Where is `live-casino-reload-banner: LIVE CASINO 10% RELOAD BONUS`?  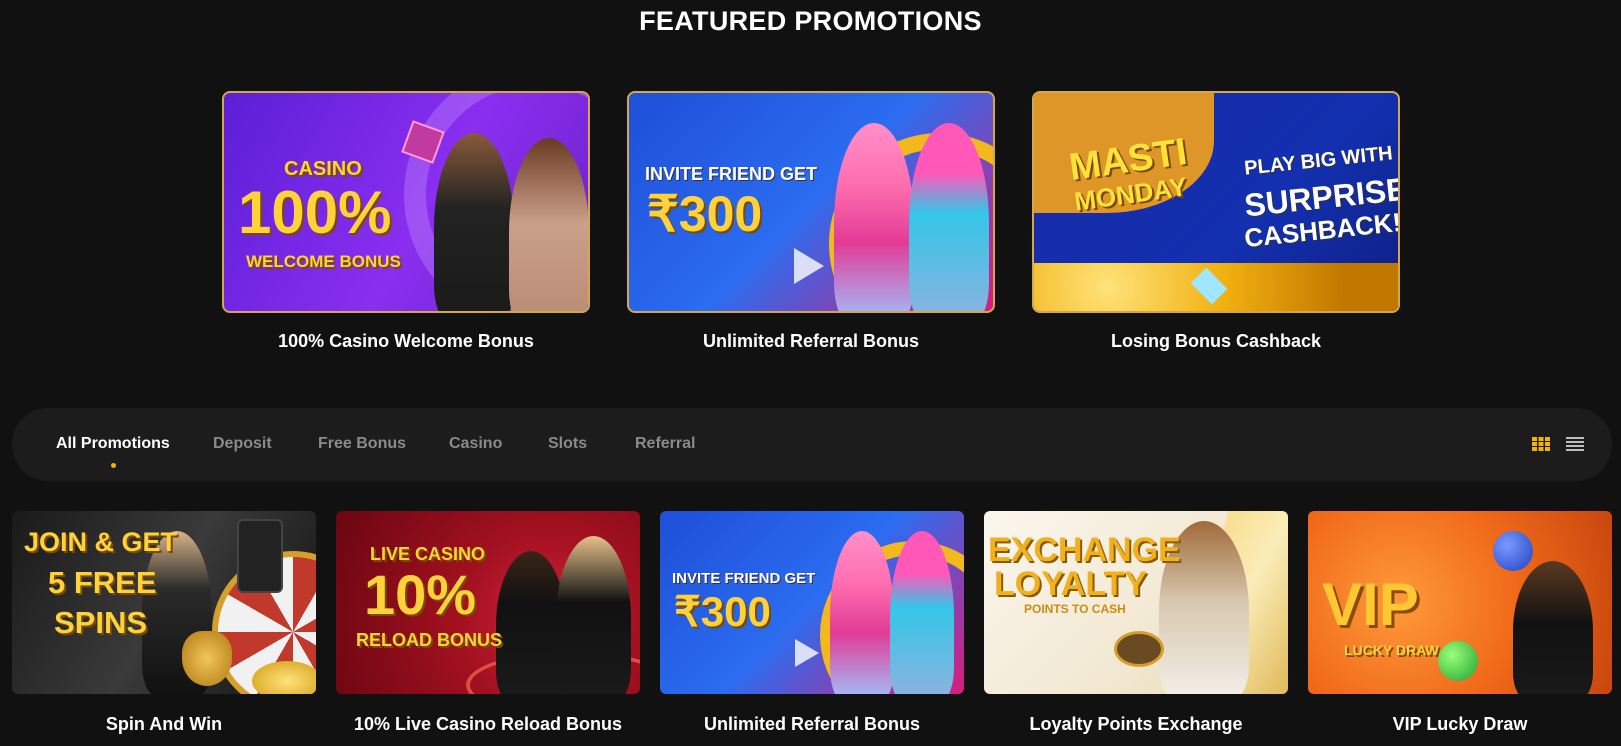 live-casino-reload-banner: LIVE CASINO 10% RELOAD BONUS is located at coordinates (488, 602).